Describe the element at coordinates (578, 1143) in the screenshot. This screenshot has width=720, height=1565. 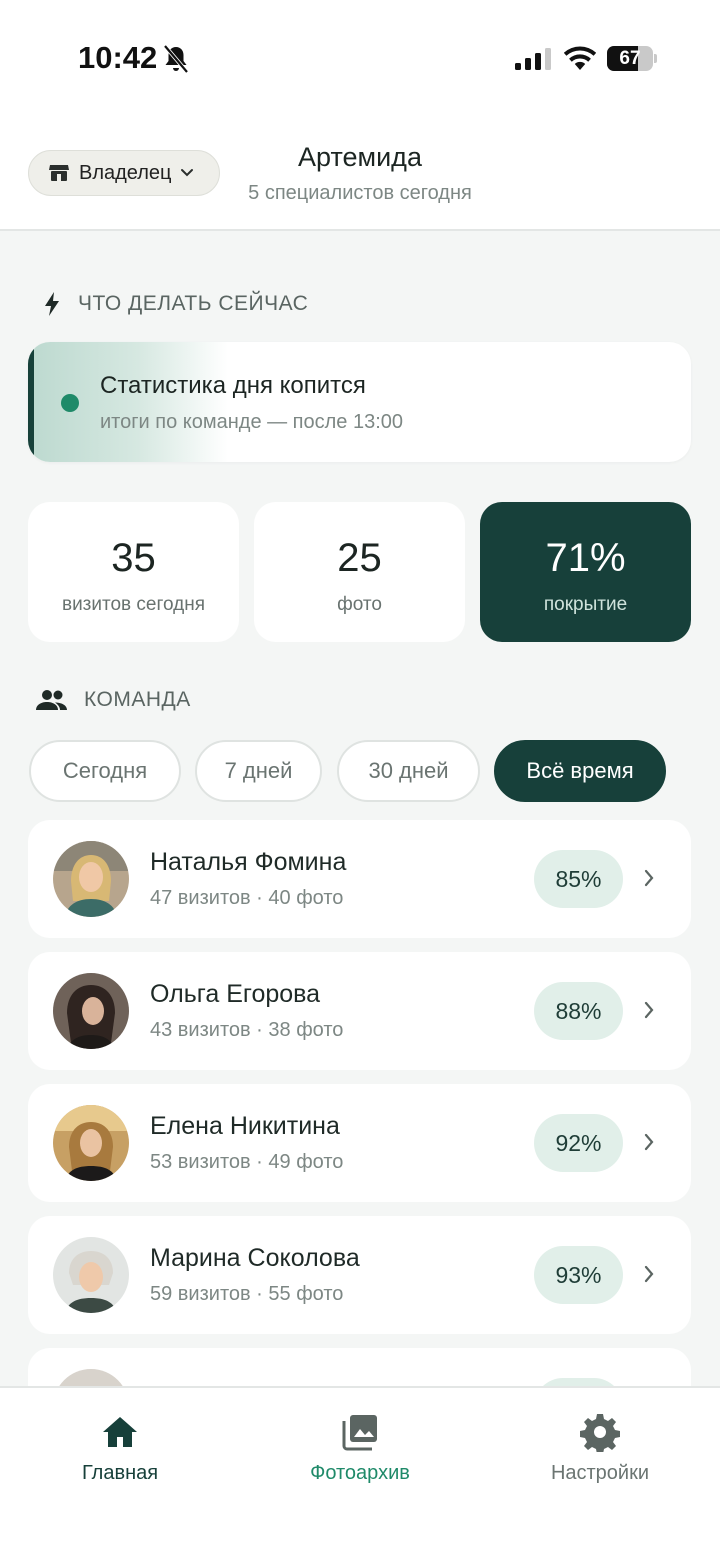
I see `coverage-badge: 92%` at that location.